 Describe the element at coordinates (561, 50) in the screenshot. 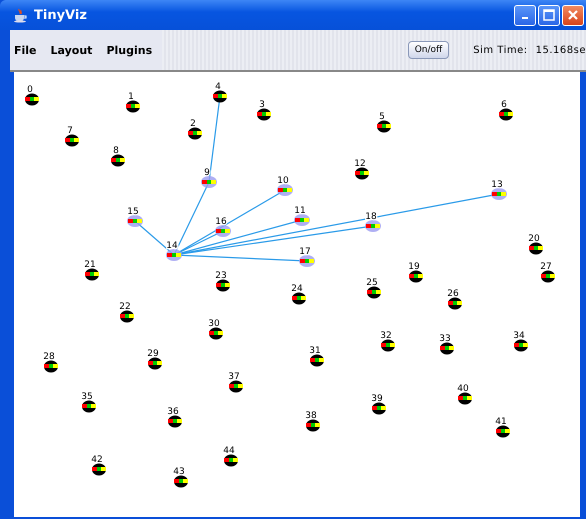

I see `sim-time-value: 15.168se` at that location.